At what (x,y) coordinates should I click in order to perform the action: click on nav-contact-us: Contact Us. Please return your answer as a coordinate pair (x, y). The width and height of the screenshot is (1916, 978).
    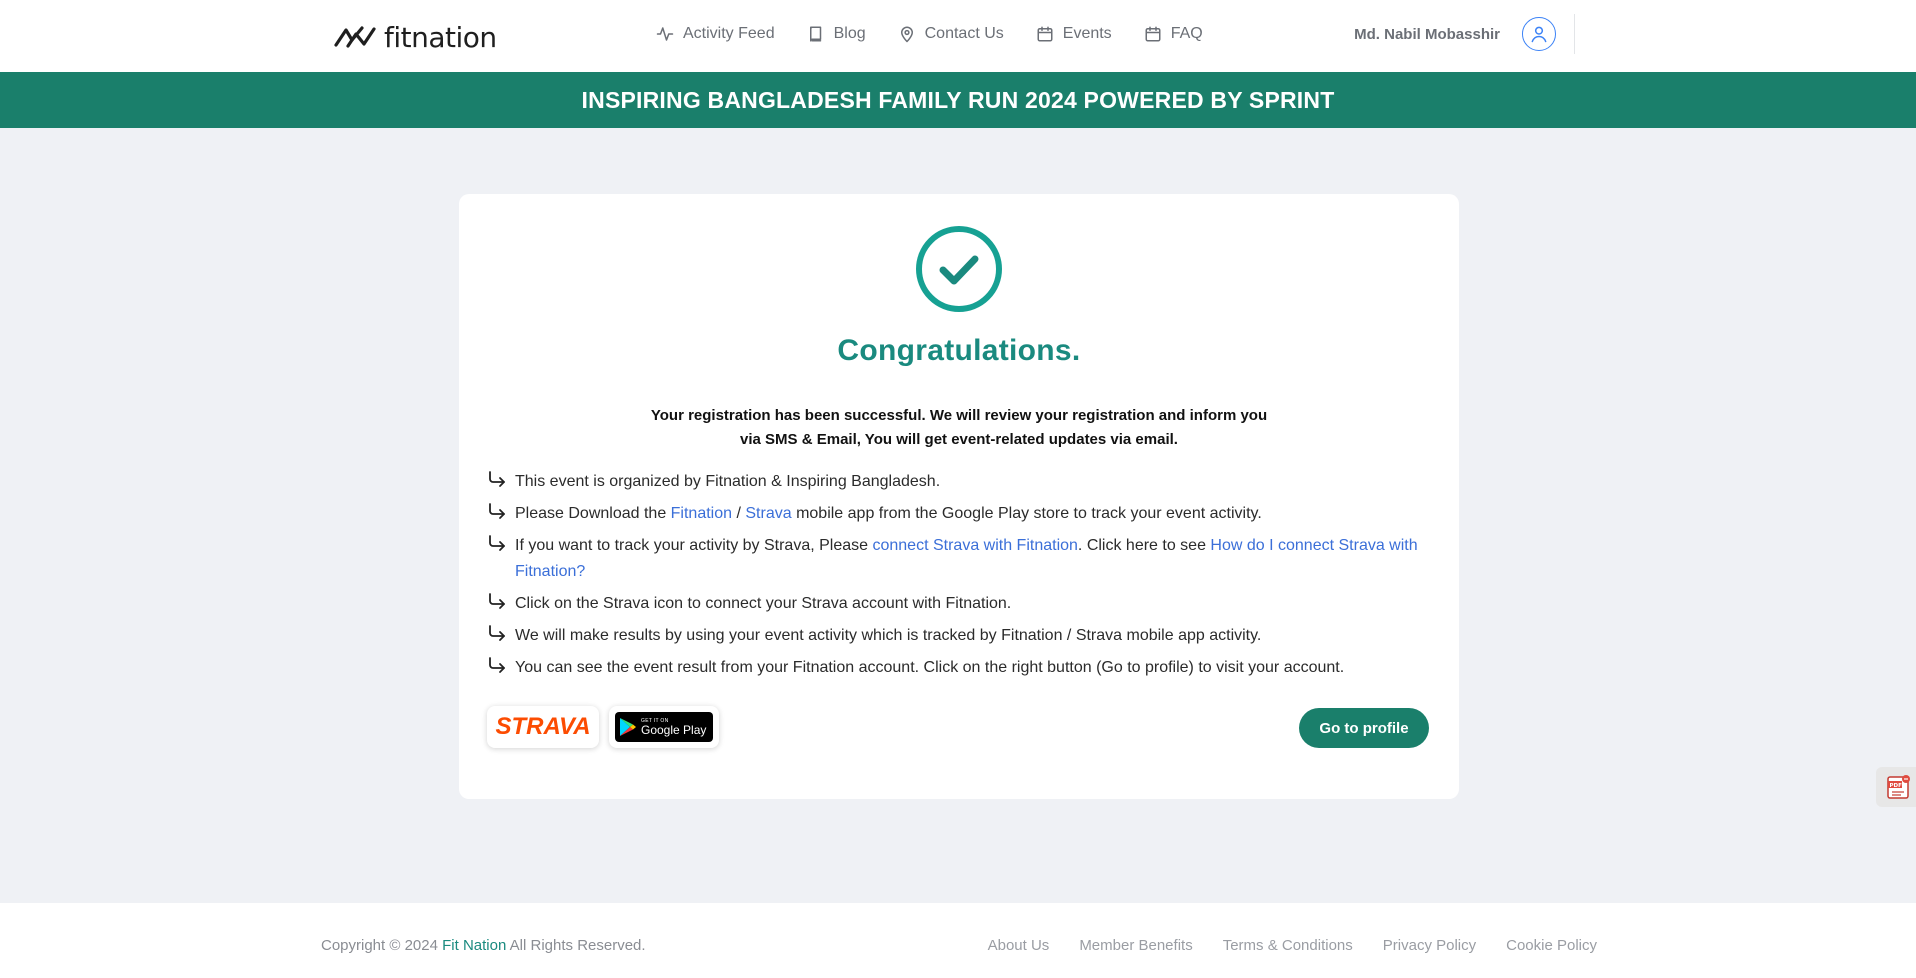
    Looking at the image, I should click on (951, 34).